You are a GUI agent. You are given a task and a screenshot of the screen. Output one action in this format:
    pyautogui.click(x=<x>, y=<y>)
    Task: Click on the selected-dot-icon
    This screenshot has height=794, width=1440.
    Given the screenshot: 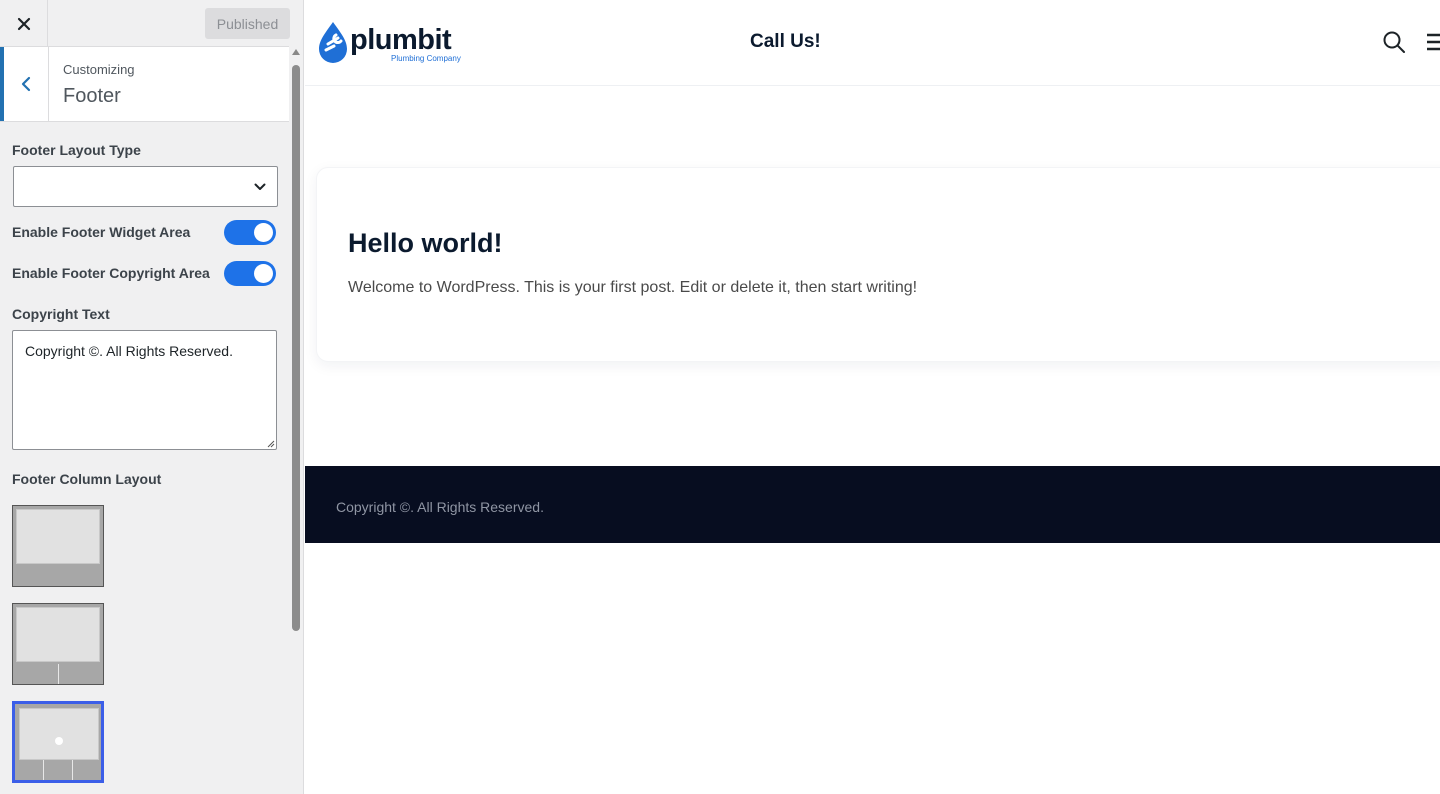 What is the action you would take?
    pyautogui.click(x=59, y=741)
    